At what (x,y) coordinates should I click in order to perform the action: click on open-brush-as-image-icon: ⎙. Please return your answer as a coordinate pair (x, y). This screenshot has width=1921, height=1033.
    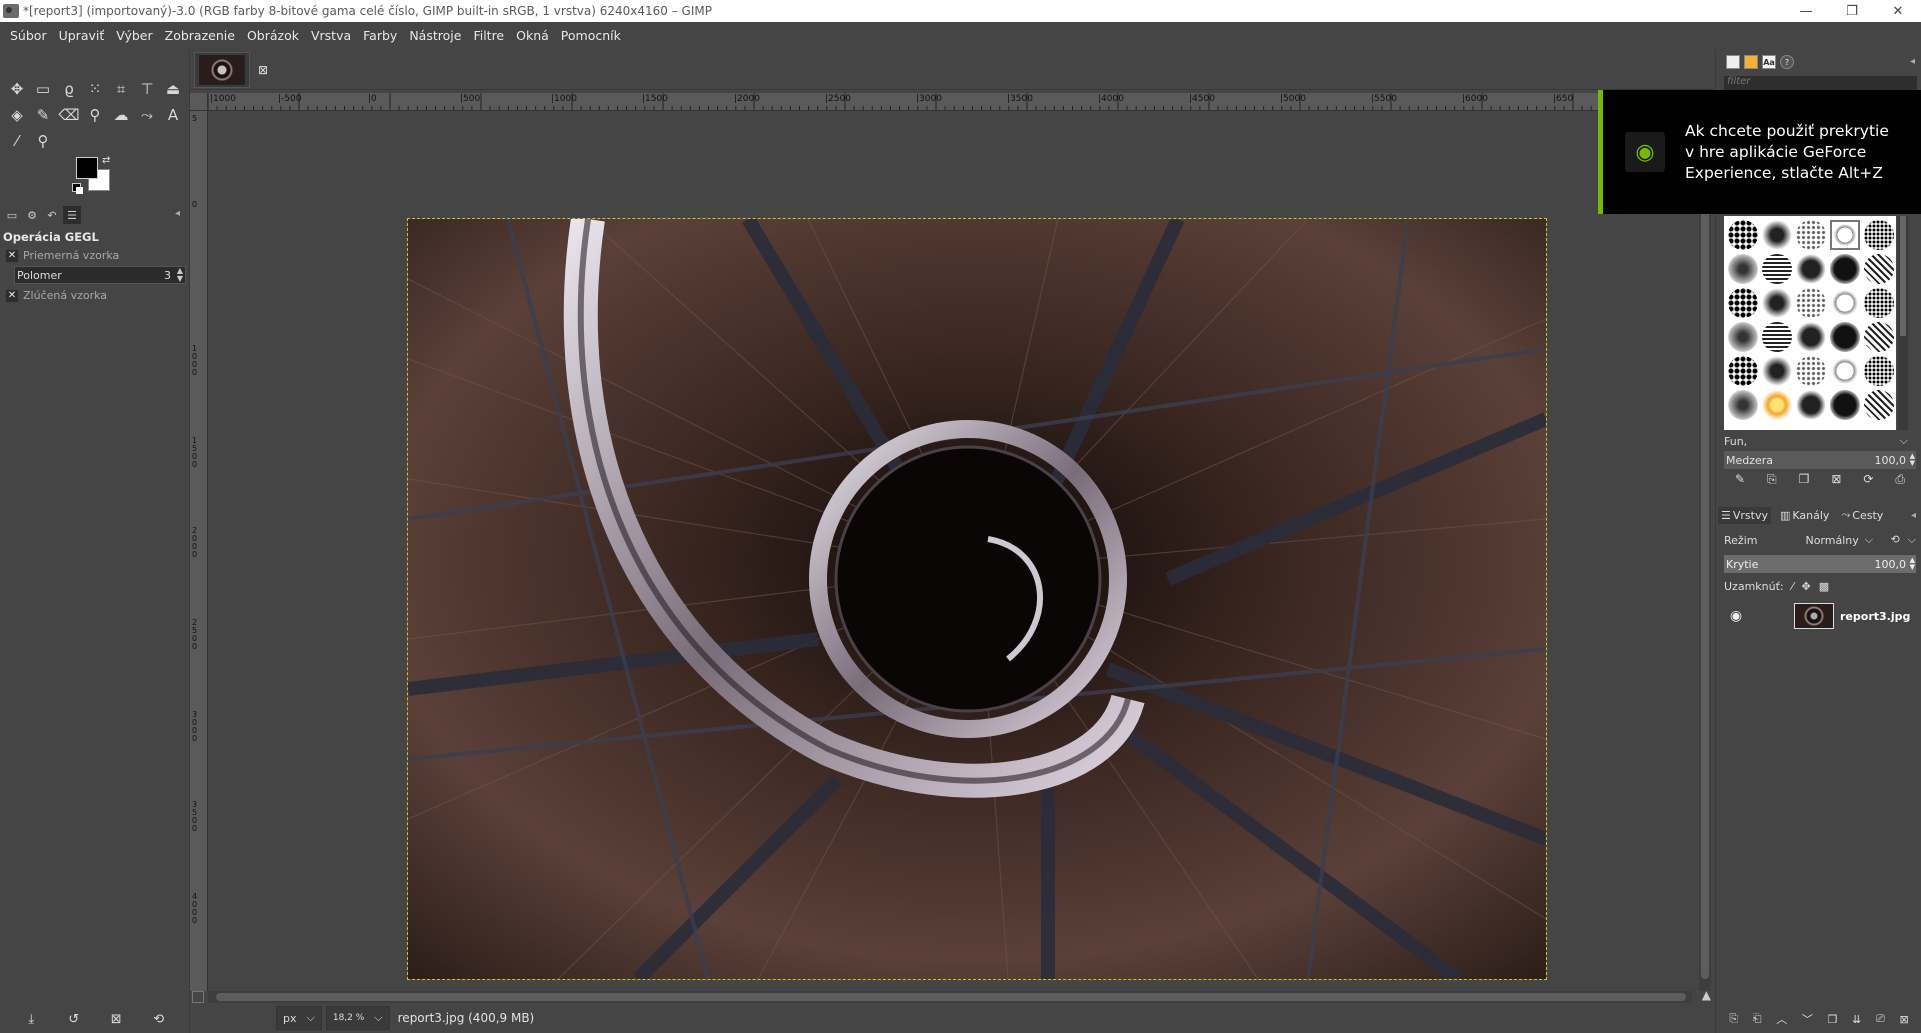
    Looking at the image, I should click on (1900, 482).